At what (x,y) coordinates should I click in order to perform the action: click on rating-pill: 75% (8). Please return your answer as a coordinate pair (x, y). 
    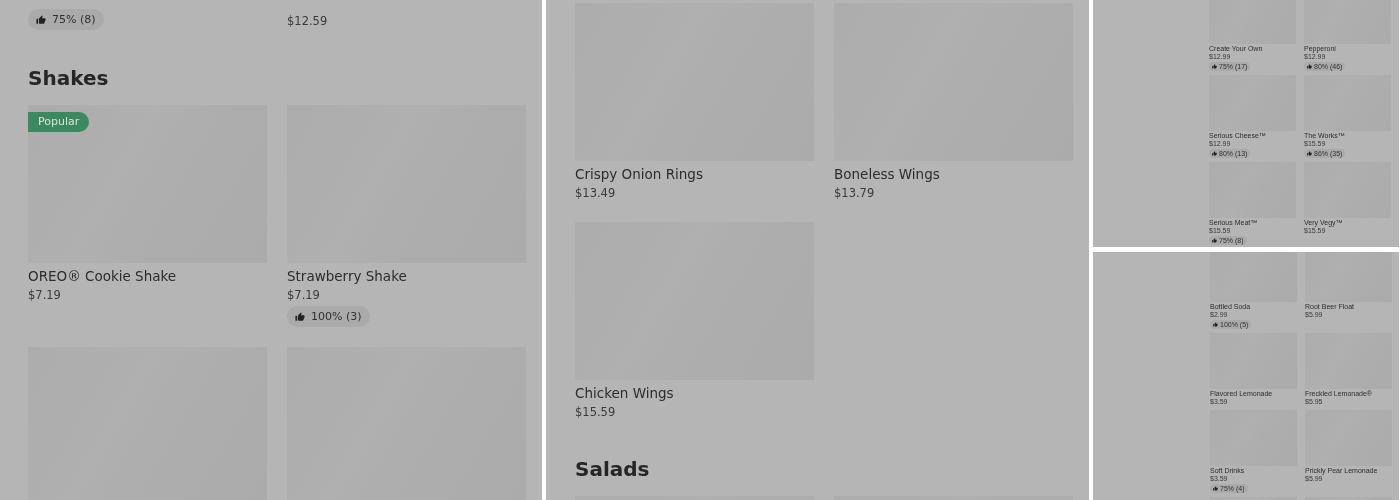
    Looking at the image, I should click on (66, 19).